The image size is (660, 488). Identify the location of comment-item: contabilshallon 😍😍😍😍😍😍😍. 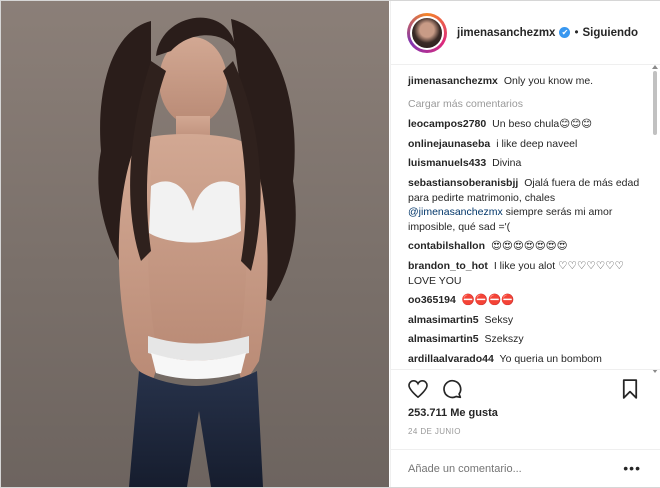
(530, 246).